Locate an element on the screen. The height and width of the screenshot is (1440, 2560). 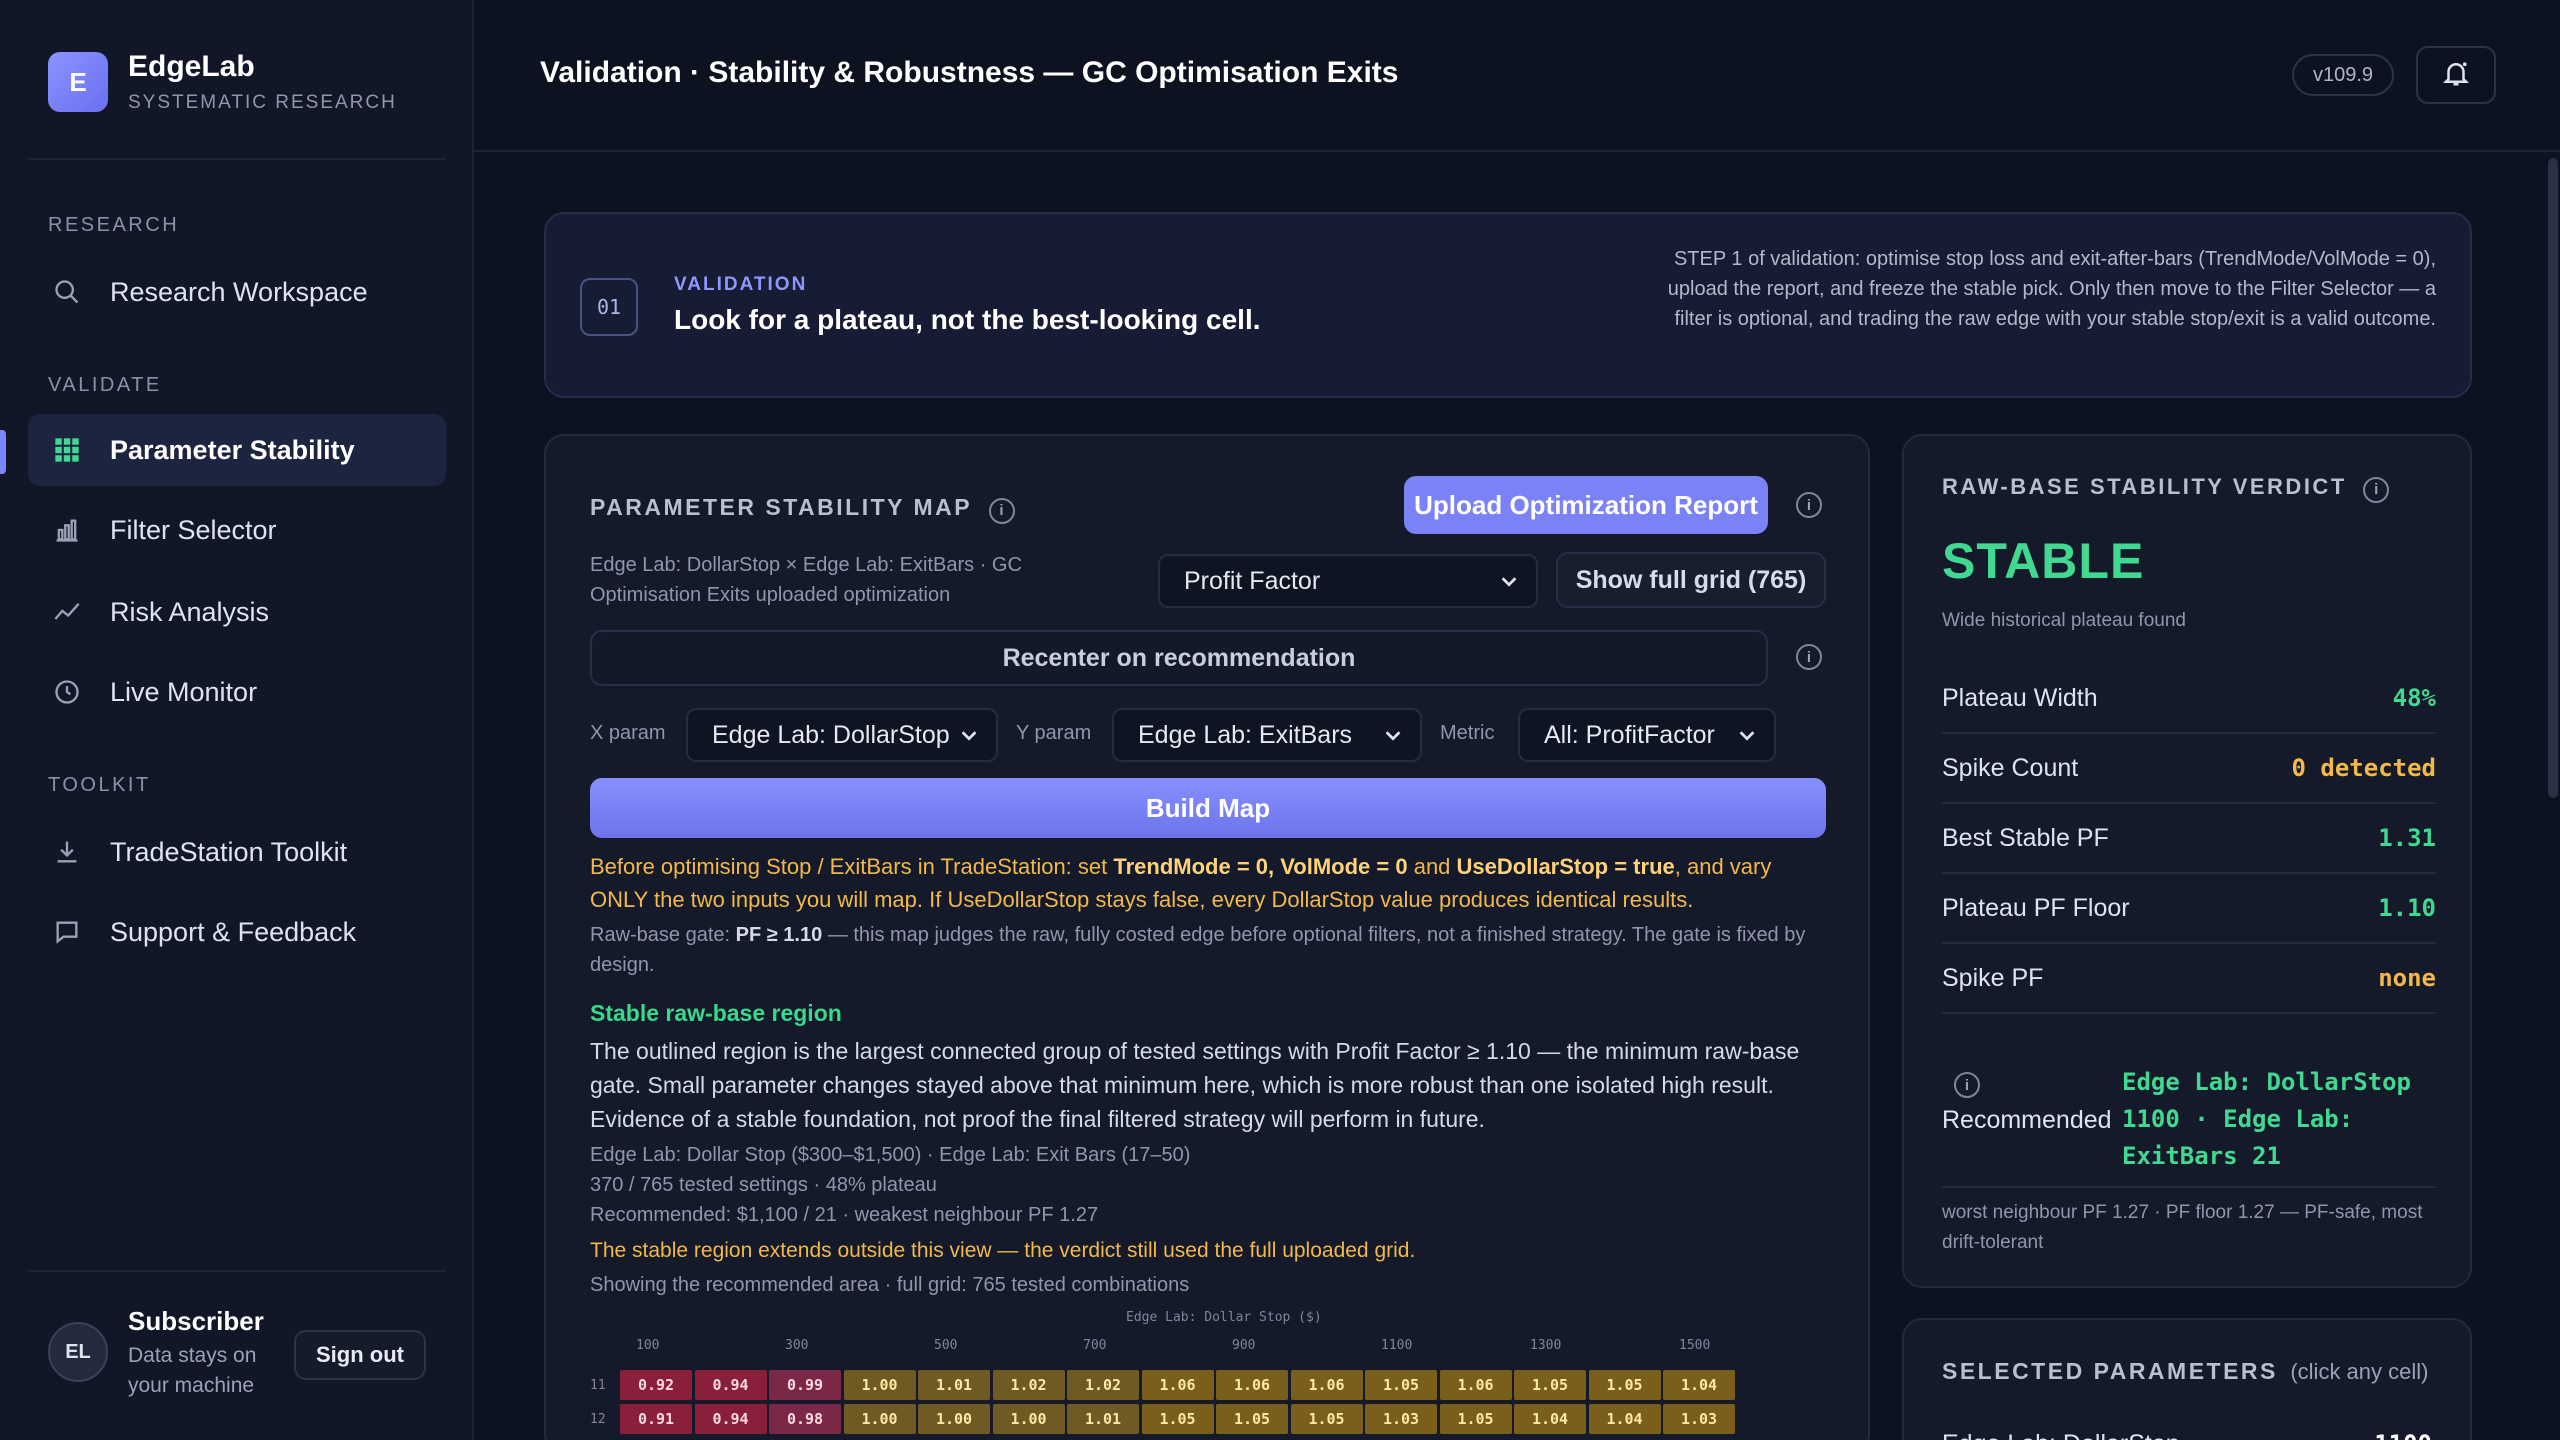
sidebar-item-label: Filter Selector is located at coordinates (193, 529).